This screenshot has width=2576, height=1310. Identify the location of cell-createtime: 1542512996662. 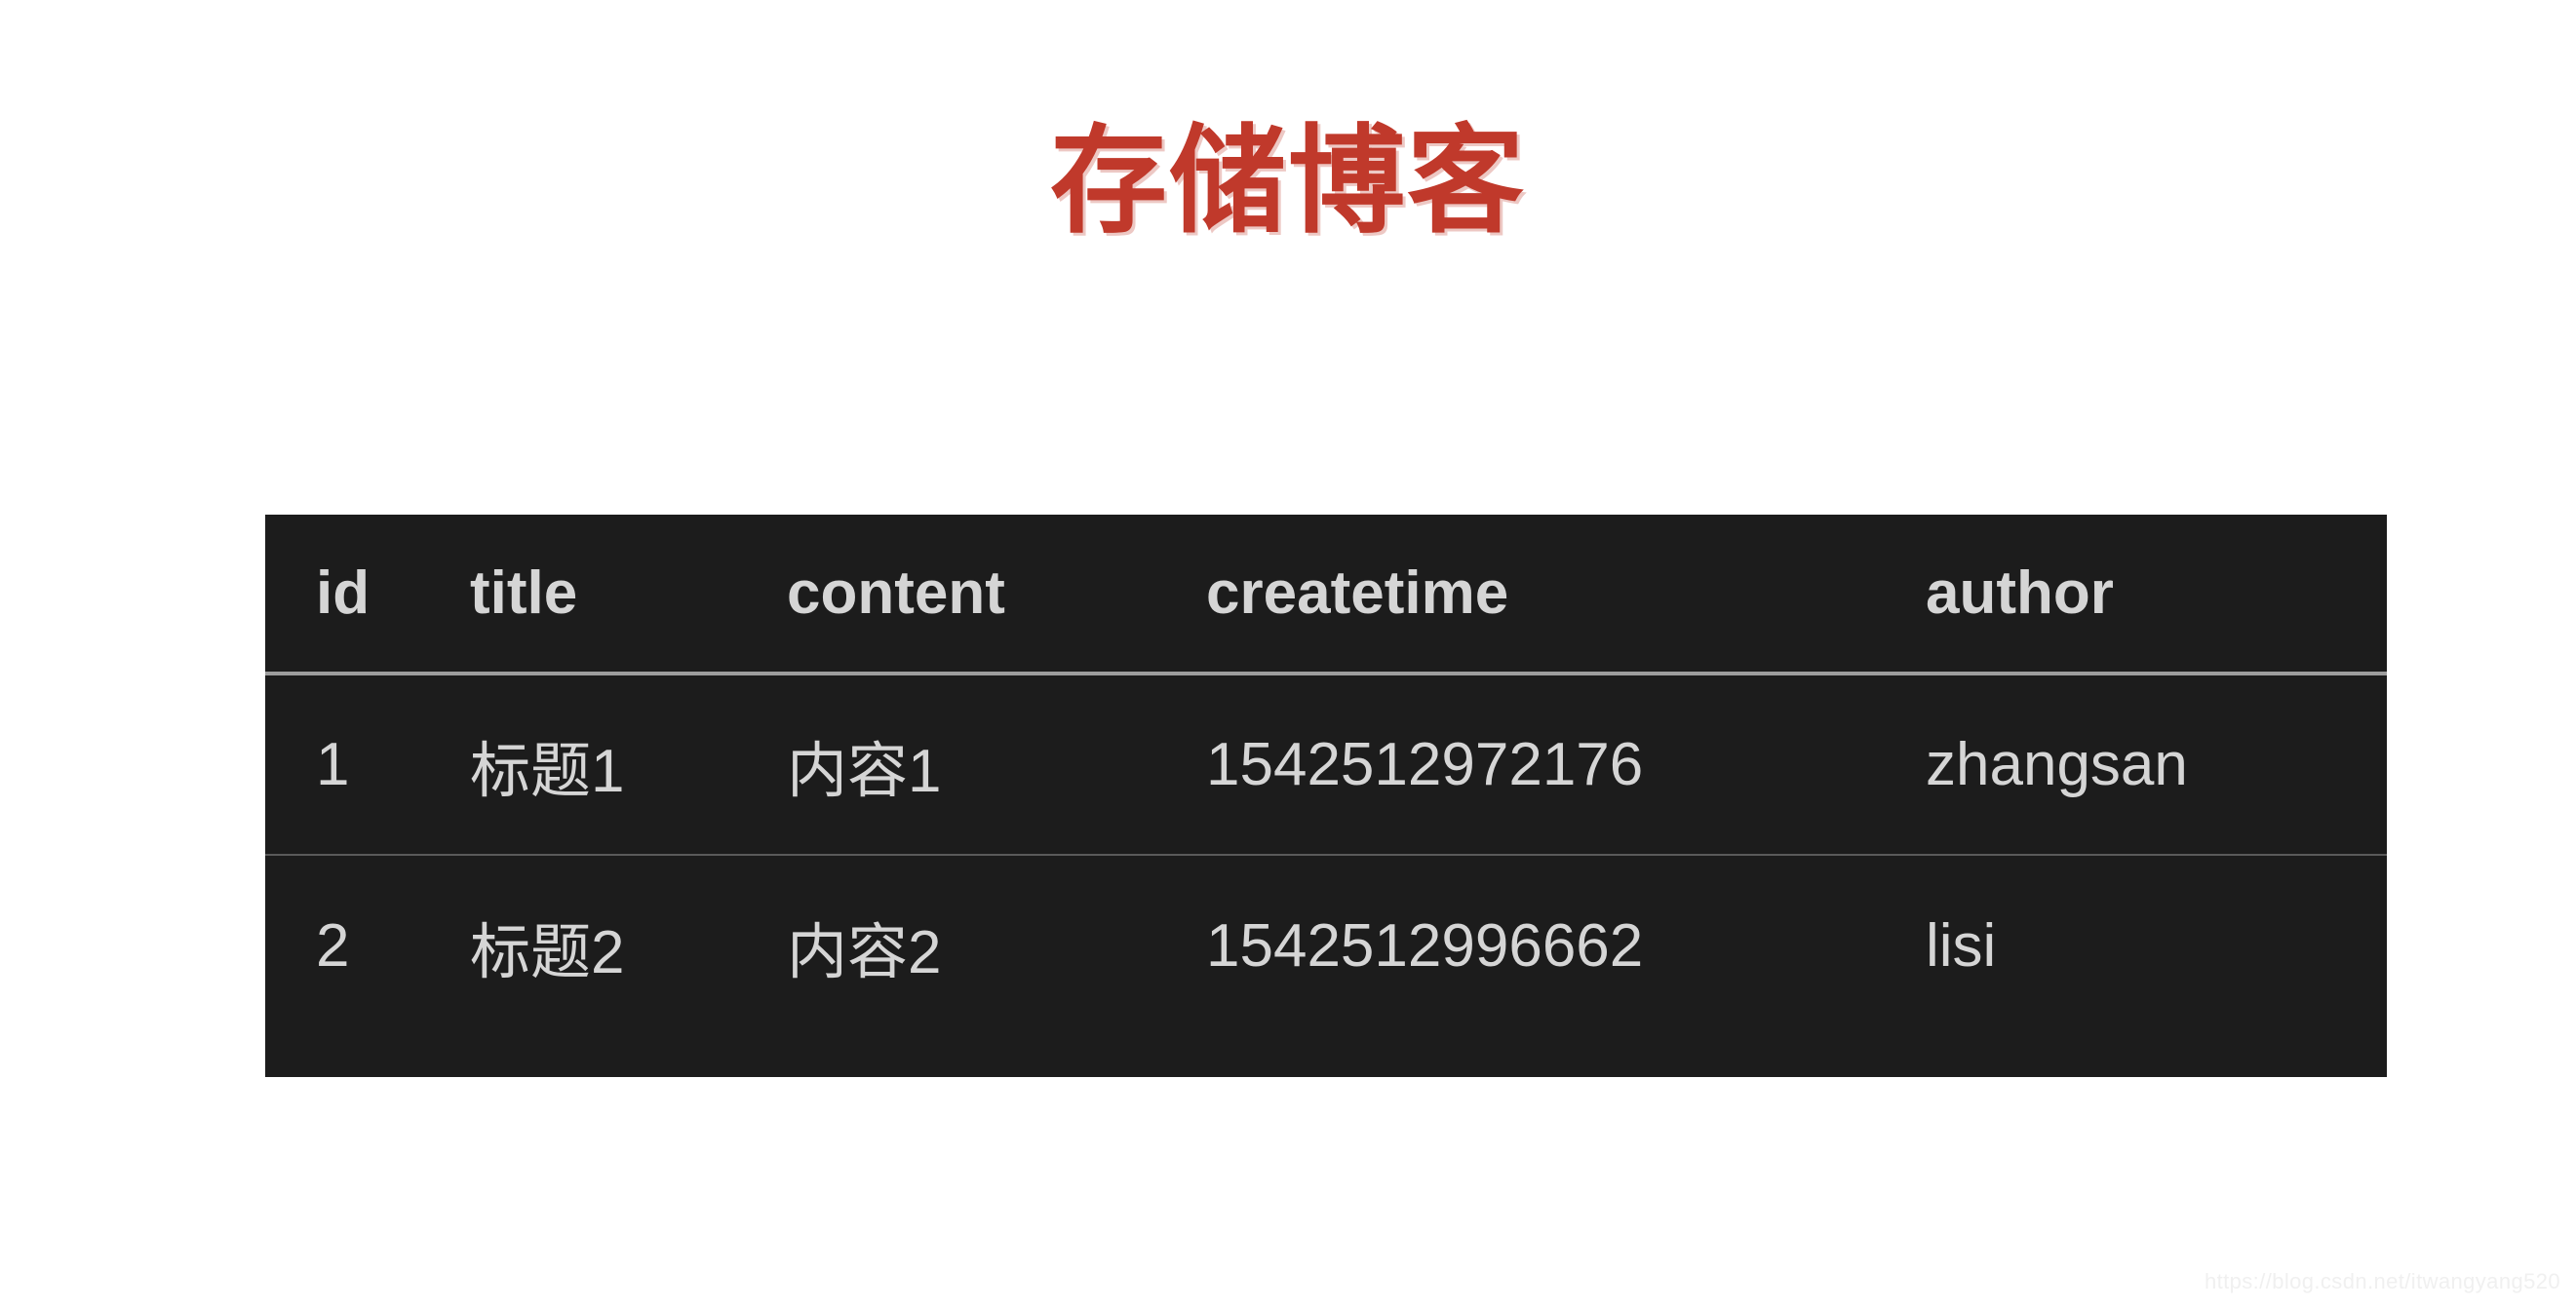
(1425, 946).